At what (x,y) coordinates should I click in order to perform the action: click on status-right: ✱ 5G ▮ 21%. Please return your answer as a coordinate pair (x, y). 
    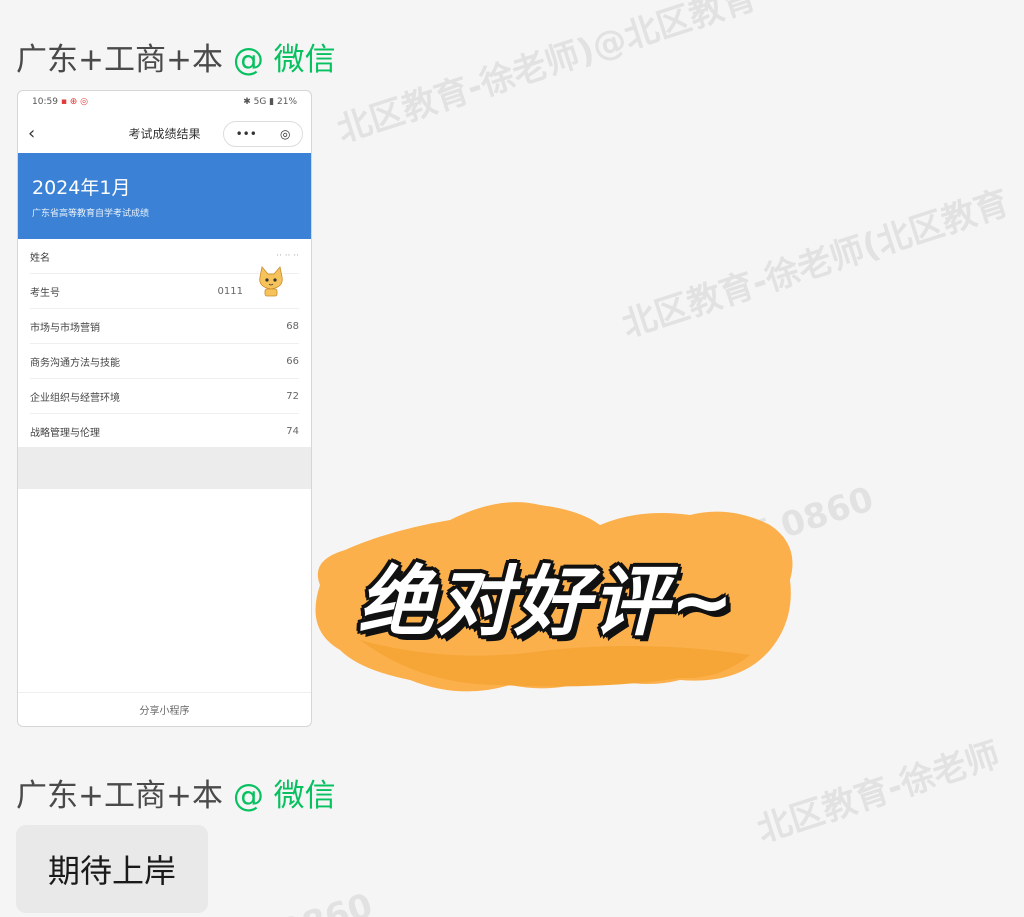
    Looking at the image, I should click on (270, 102).